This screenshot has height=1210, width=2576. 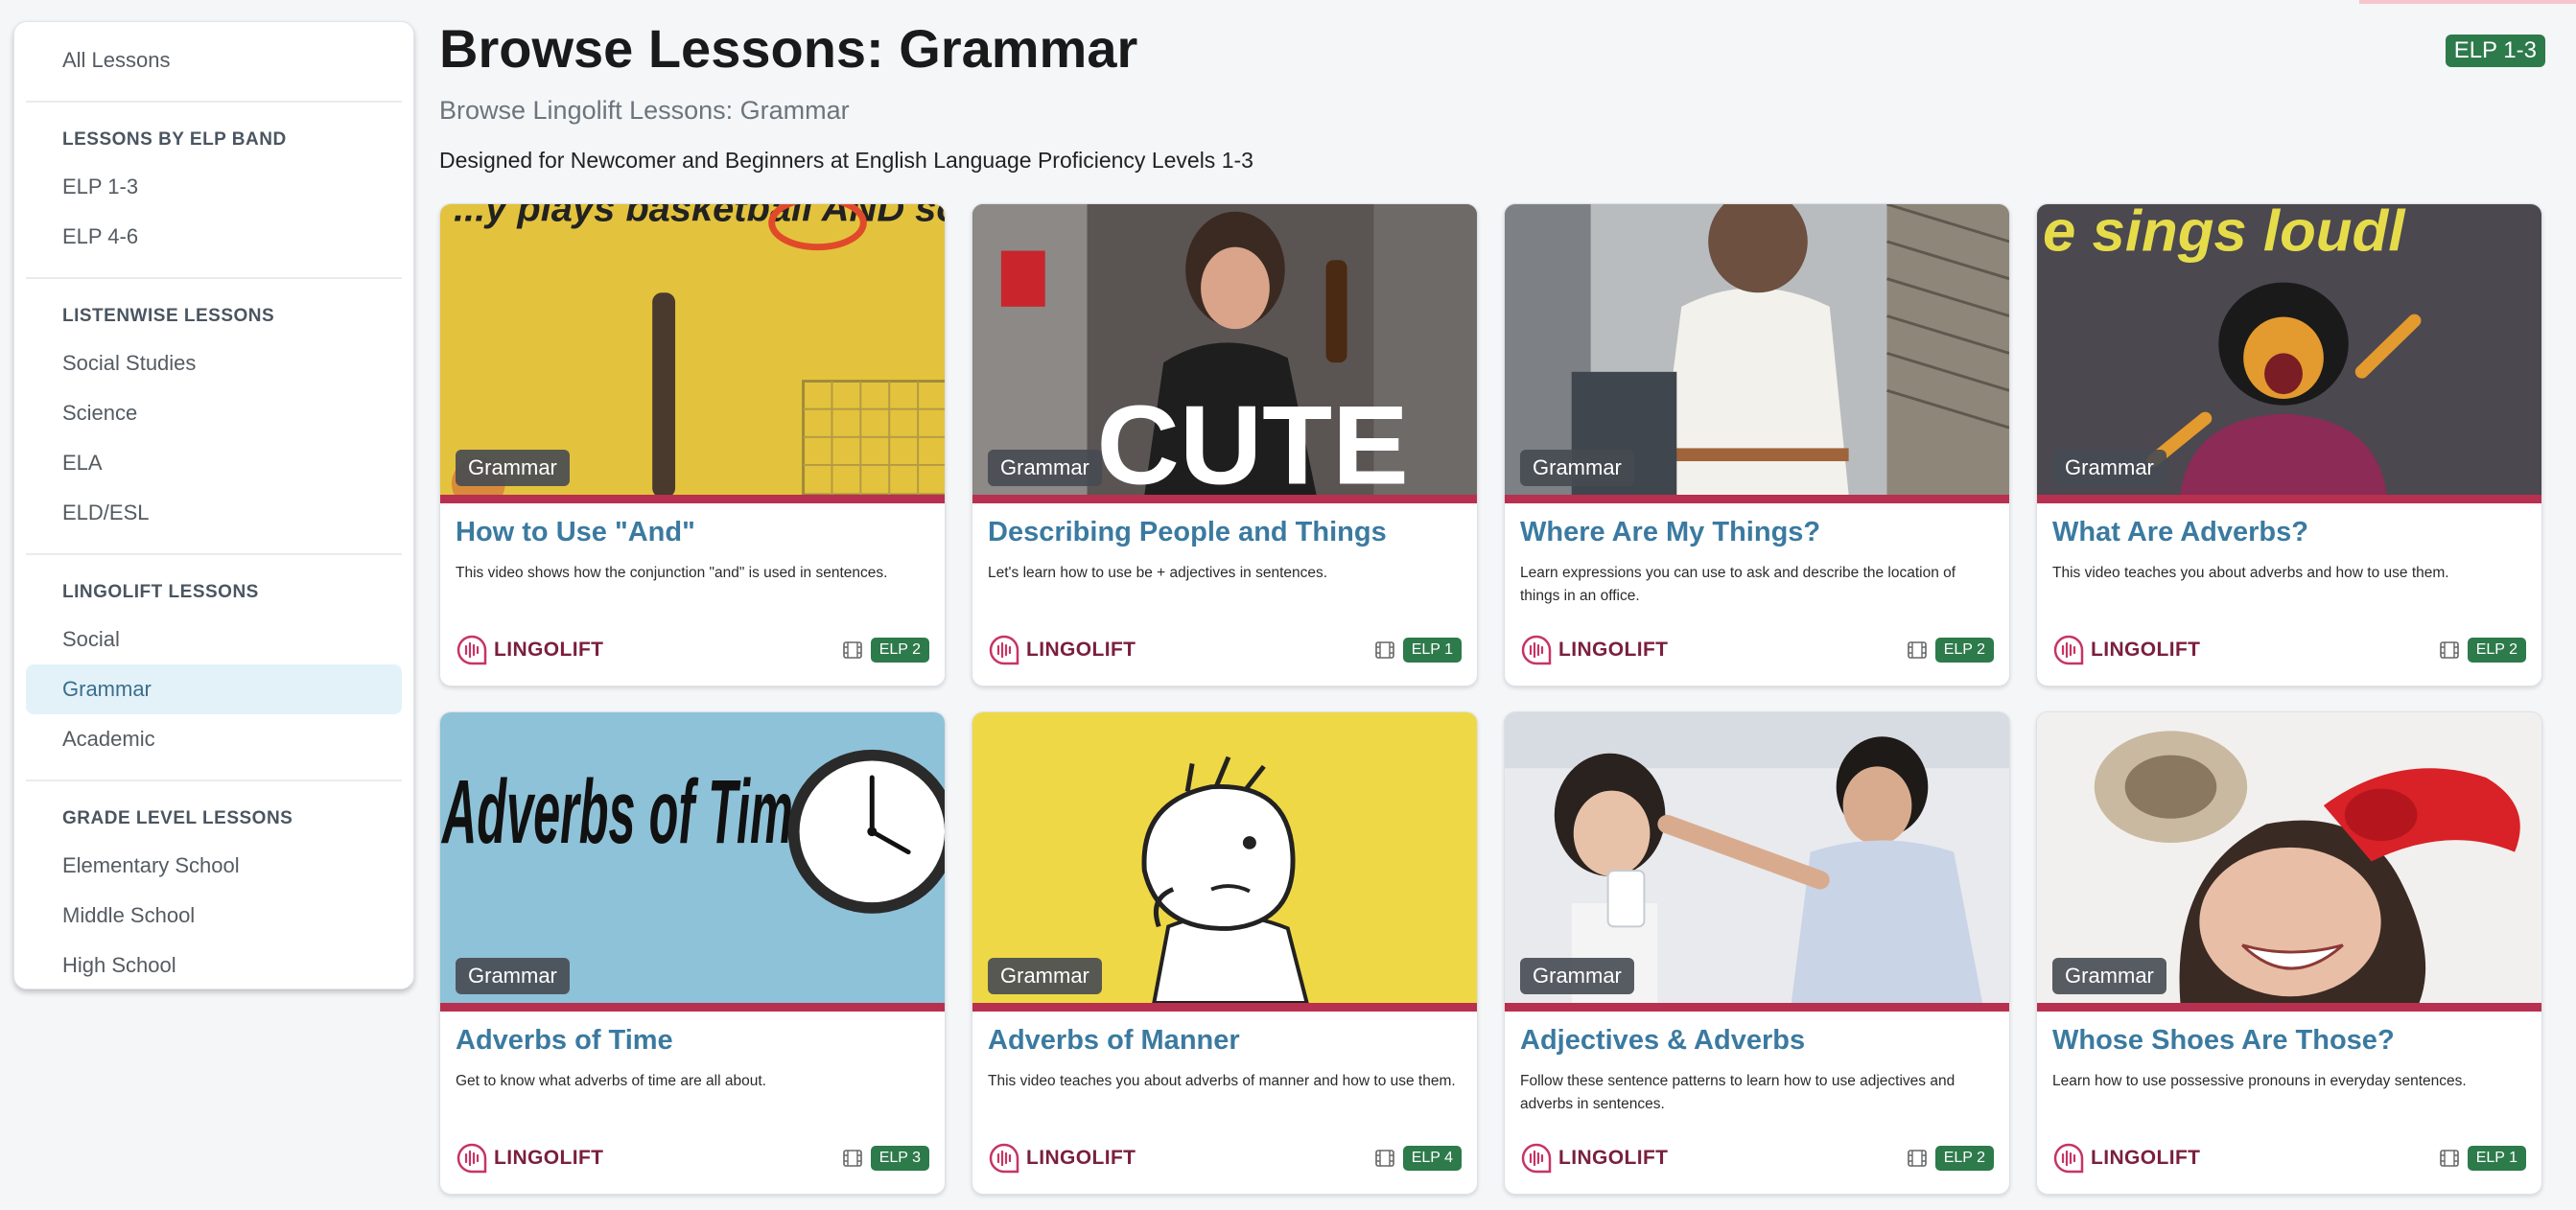 I want to click on lesson-title: Whose Shoes Are Those?, so click(x=2289, y=1041).